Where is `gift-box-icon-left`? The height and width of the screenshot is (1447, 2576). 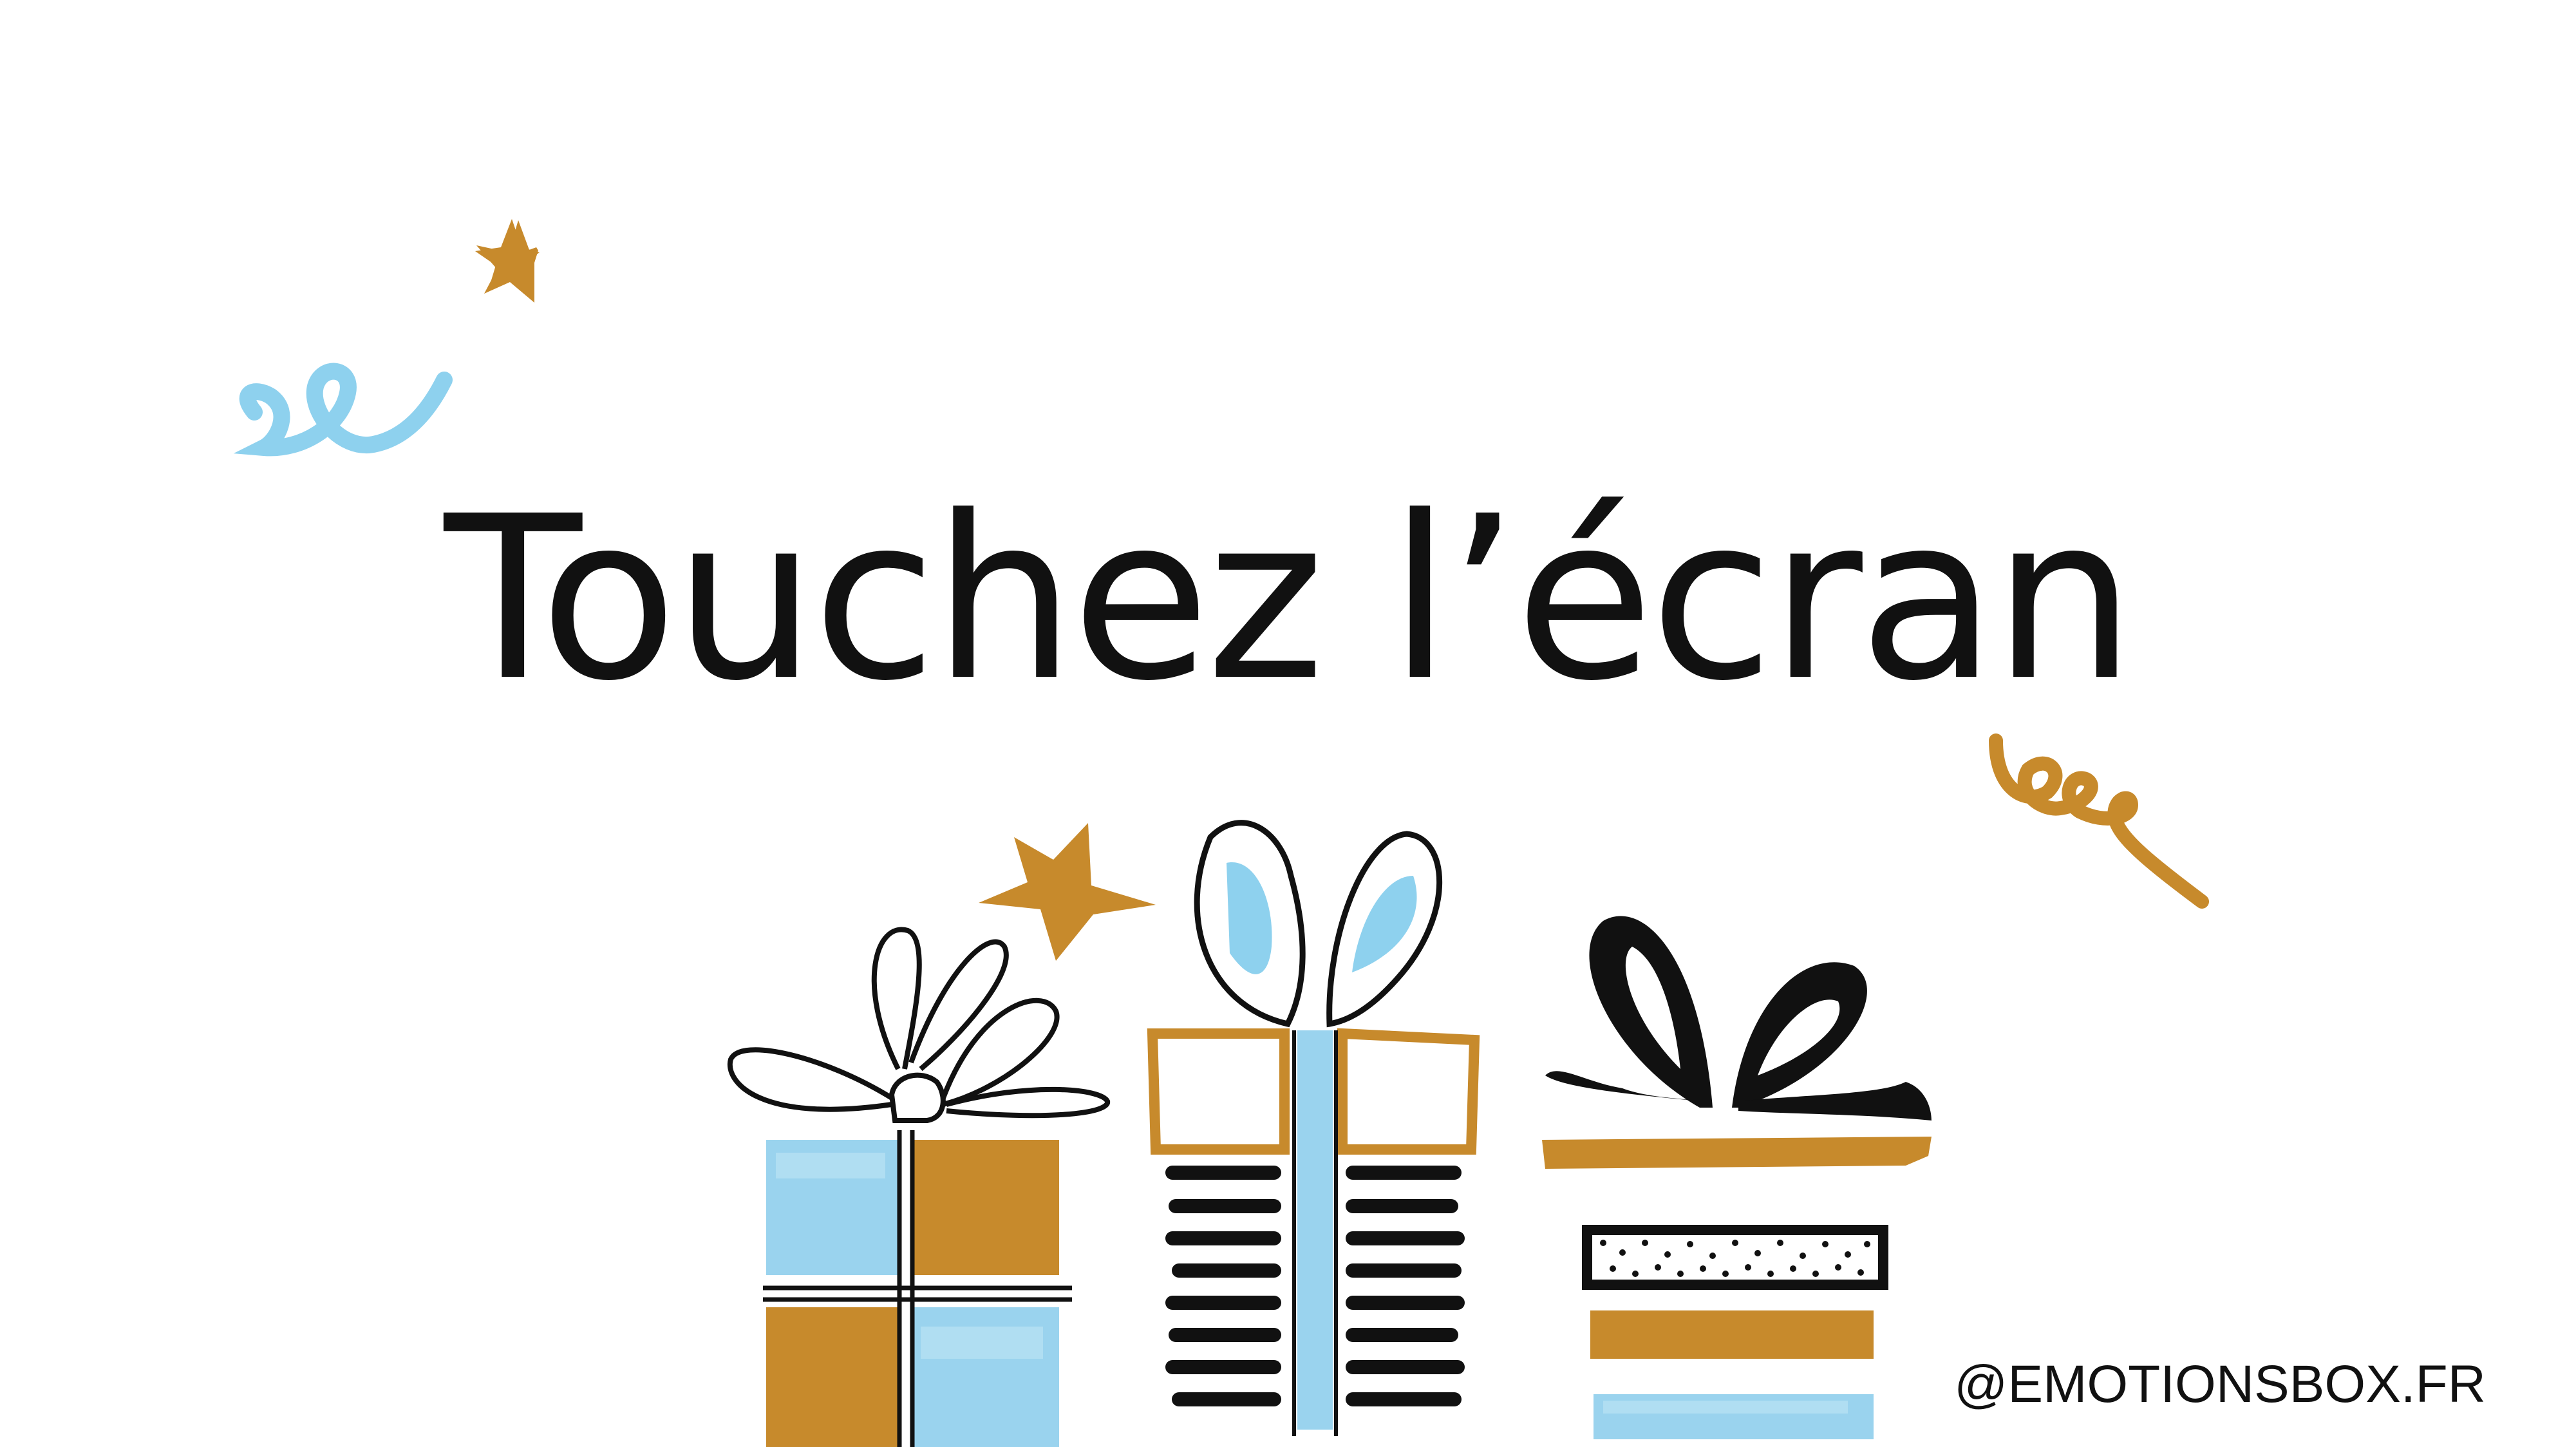
gift-box-icon-left is located at coordinates (919, 1187).